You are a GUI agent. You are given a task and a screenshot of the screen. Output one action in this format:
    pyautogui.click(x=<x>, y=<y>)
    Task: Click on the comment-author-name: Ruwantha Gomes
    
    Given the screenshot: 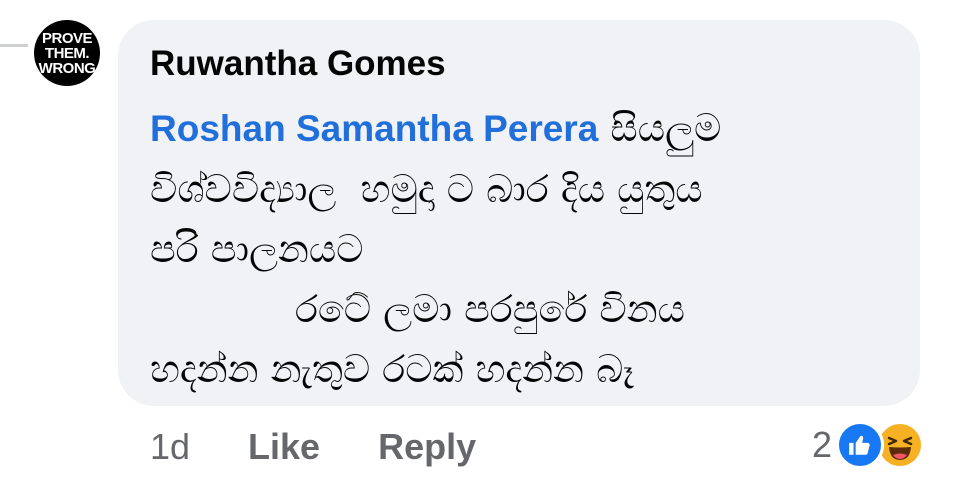 What is the action you would take?
    pyautogui.click(x=520, y=64)
    